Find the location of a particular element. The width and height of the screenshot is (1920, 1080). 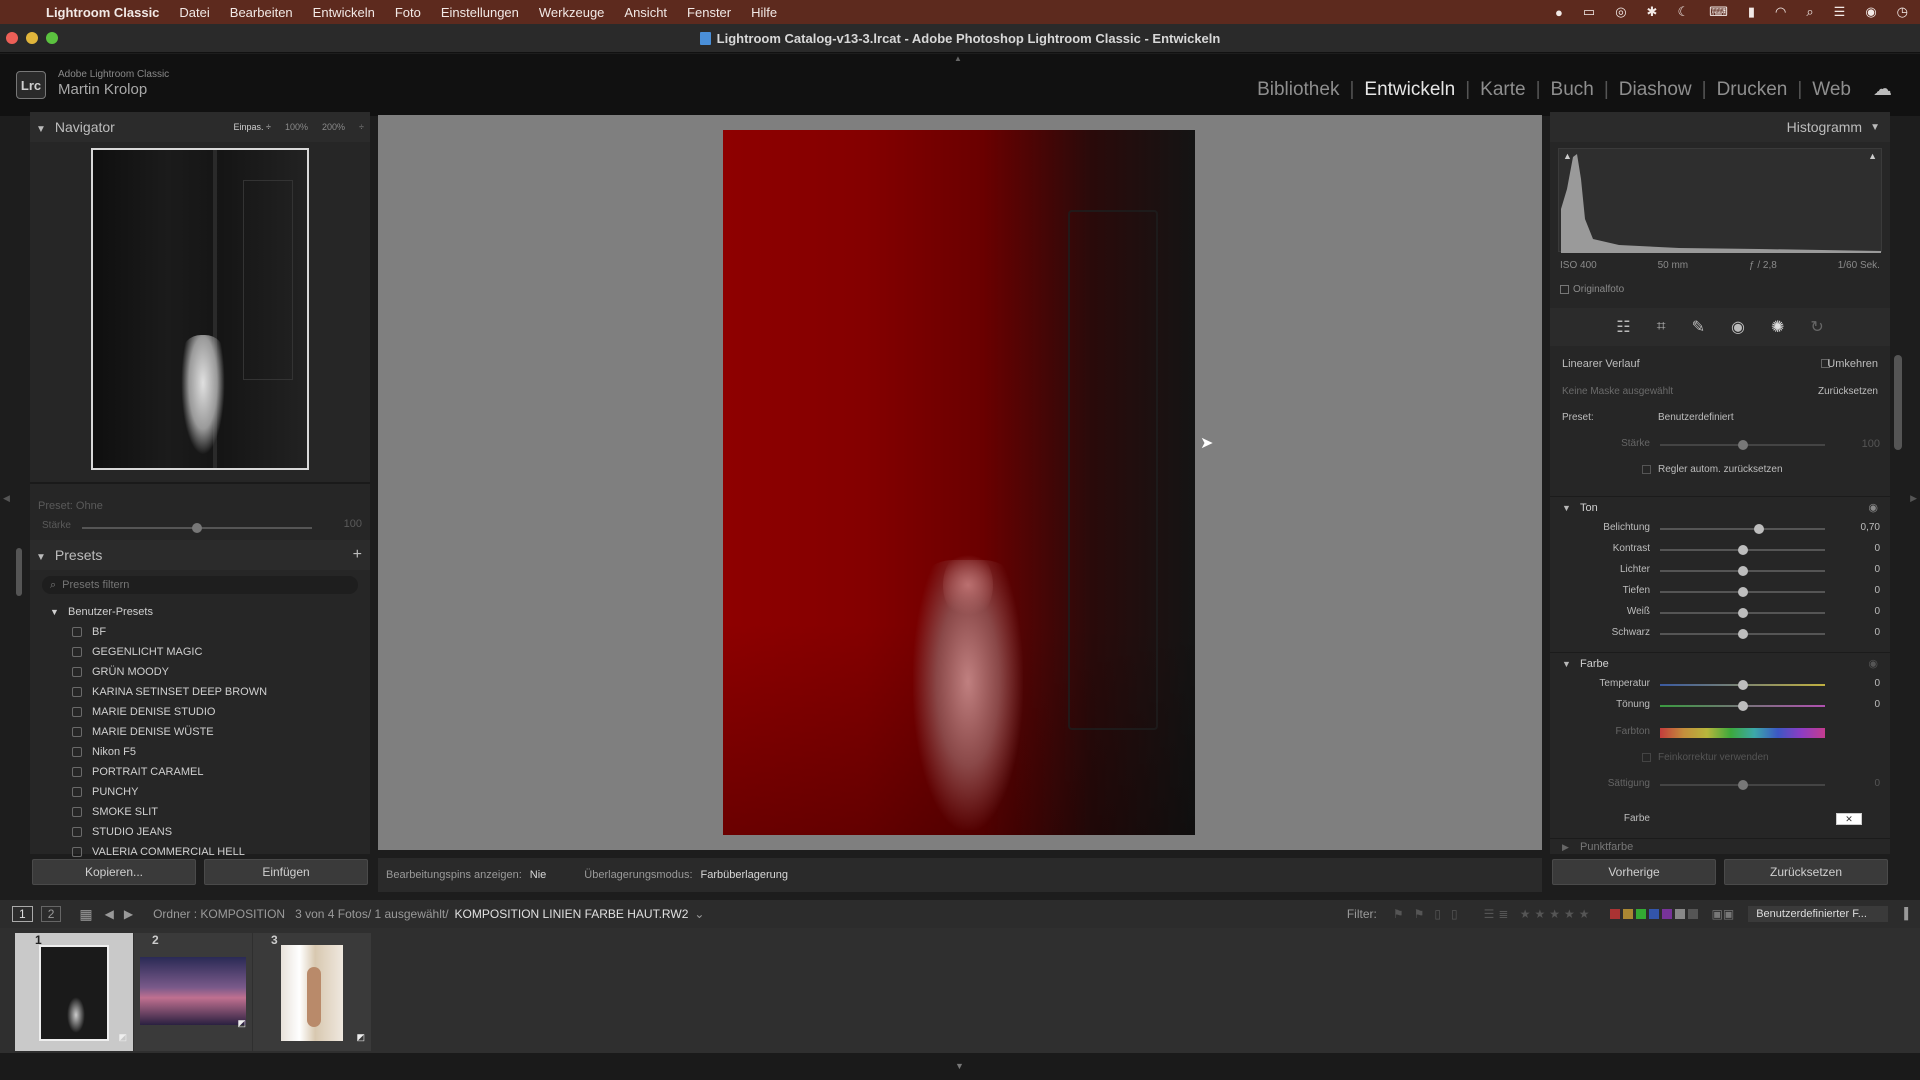

add-preset-button: + is located at coordinates (357, 555).